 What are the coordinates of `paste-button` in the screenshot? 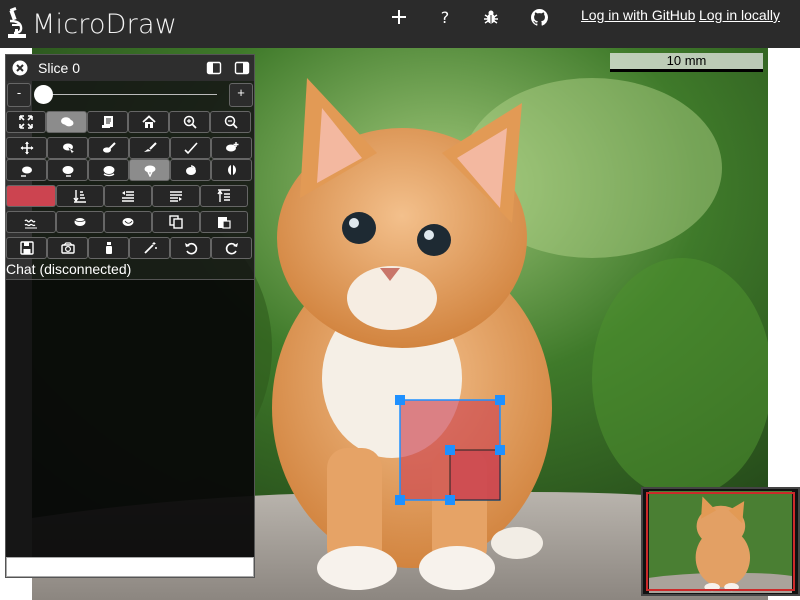 It's located at (224, 222).